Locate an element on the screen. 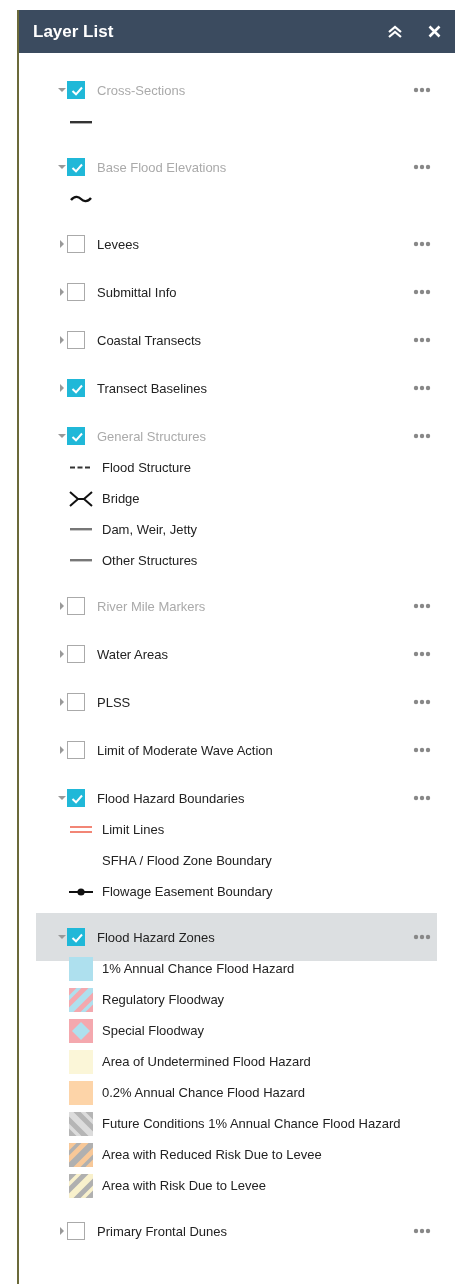 The image size is (457, 1284). legend-label: Flood Structure is located at coordinates (146, 467).